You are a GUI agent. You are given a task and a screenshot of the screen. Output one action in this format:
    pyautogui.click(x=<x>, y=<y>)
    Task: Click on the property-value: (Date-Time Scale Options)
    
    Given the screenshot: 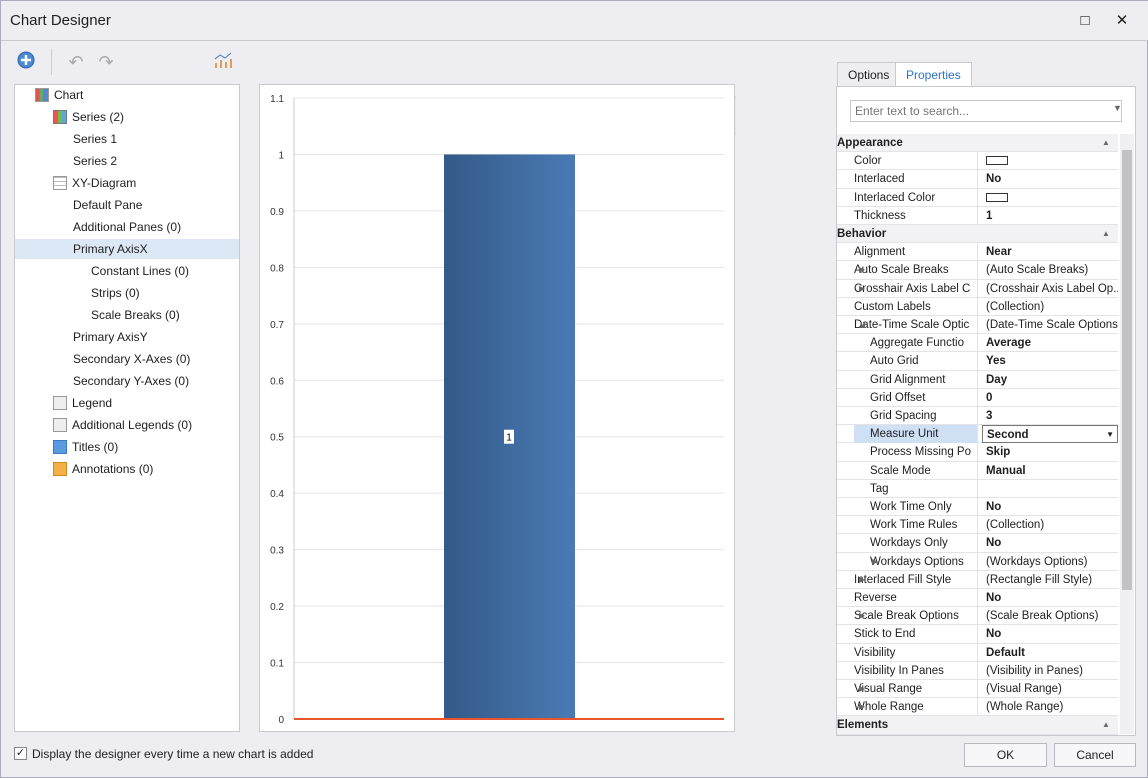 What is the action you would take?
    pyautogui.click(x=1050, y=325)
    